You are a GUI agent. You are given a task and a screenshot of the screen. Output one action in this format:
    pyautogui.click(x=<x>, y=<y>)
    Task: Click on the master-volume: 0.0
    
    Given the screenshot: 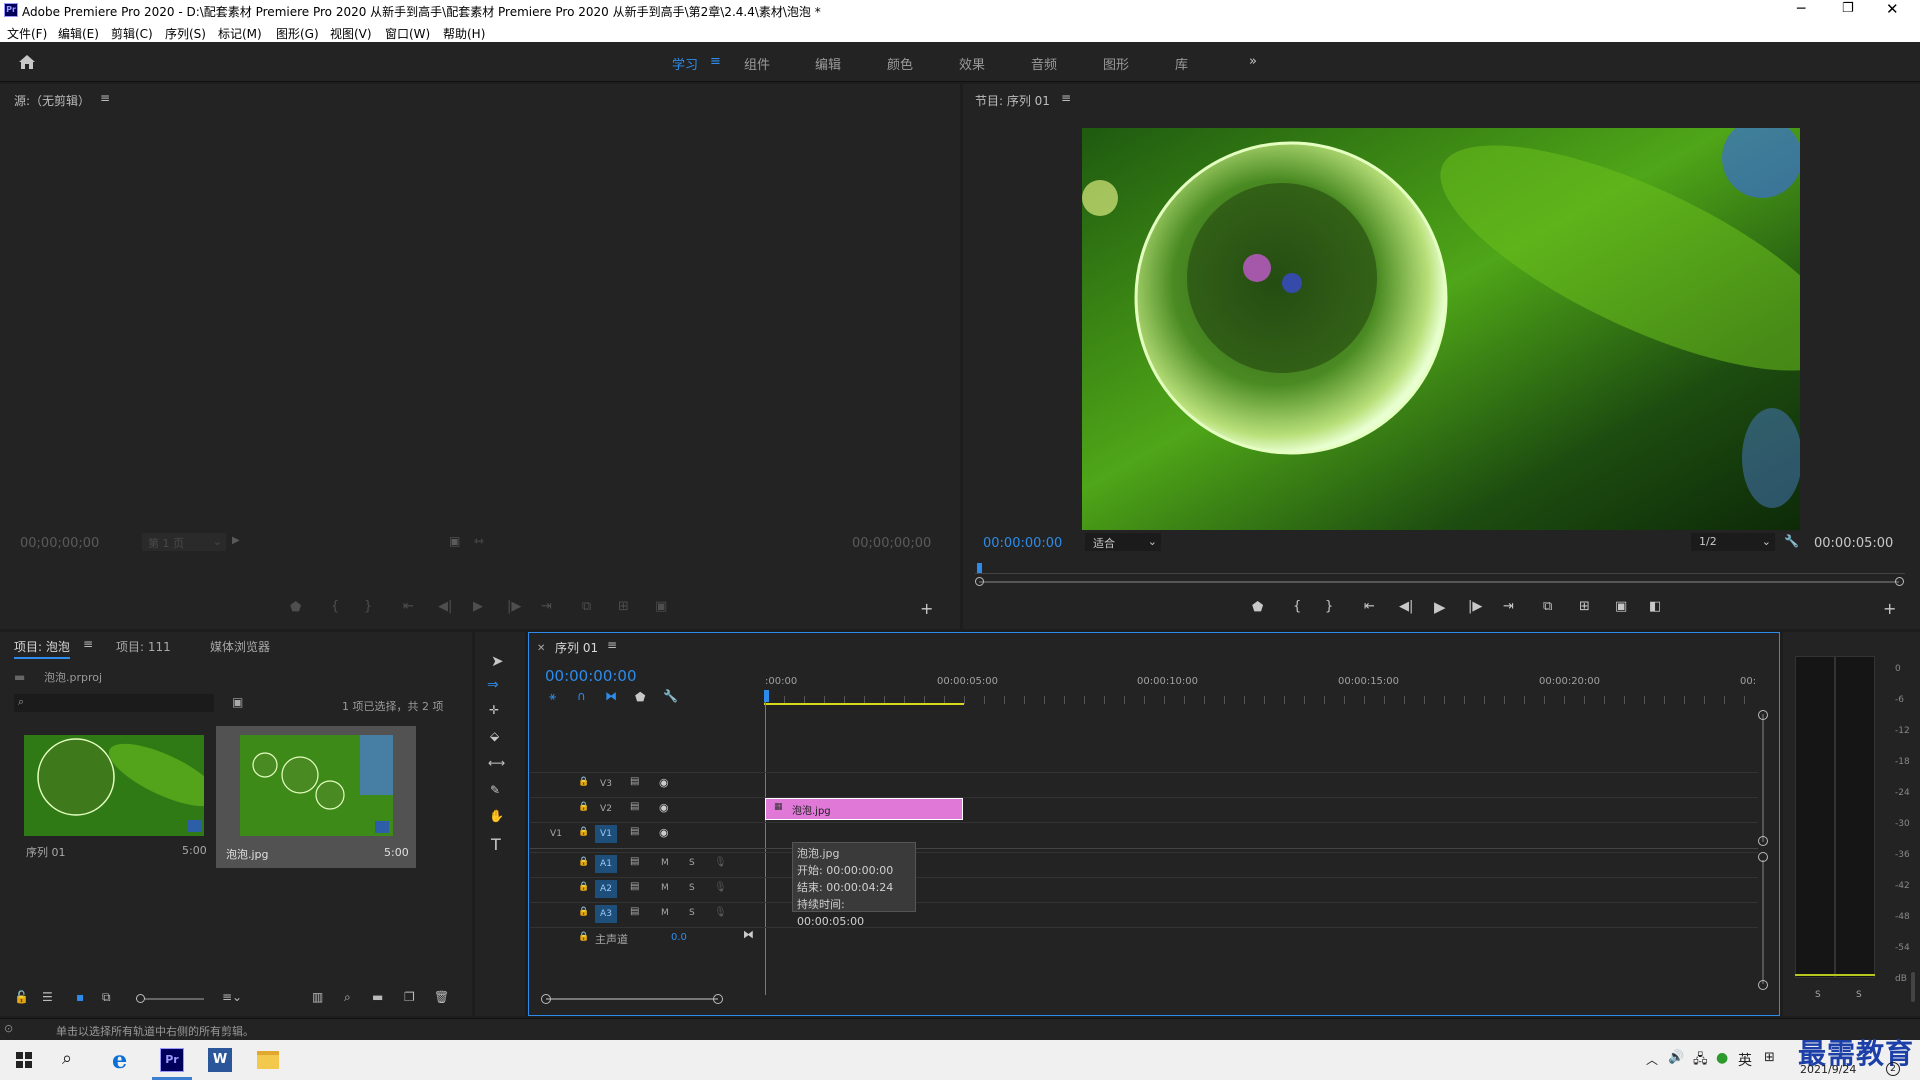 What is the action you would take?
    pyautogui.click(x=679, y=937)
    